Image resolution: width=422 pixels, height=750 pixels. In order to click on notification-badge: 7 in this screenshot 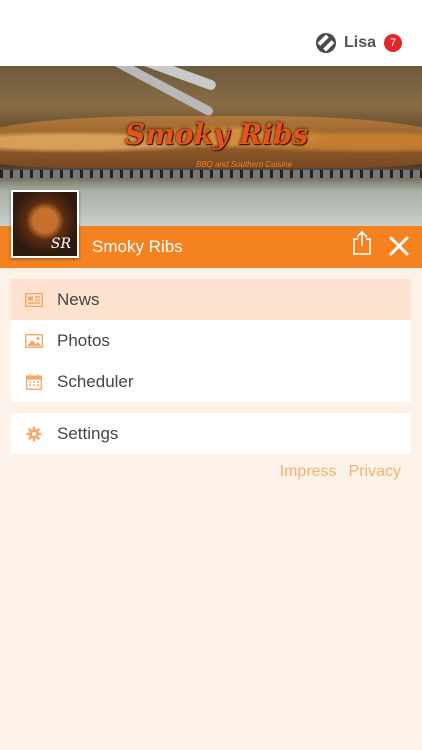, I will do `click(393, 43)`.